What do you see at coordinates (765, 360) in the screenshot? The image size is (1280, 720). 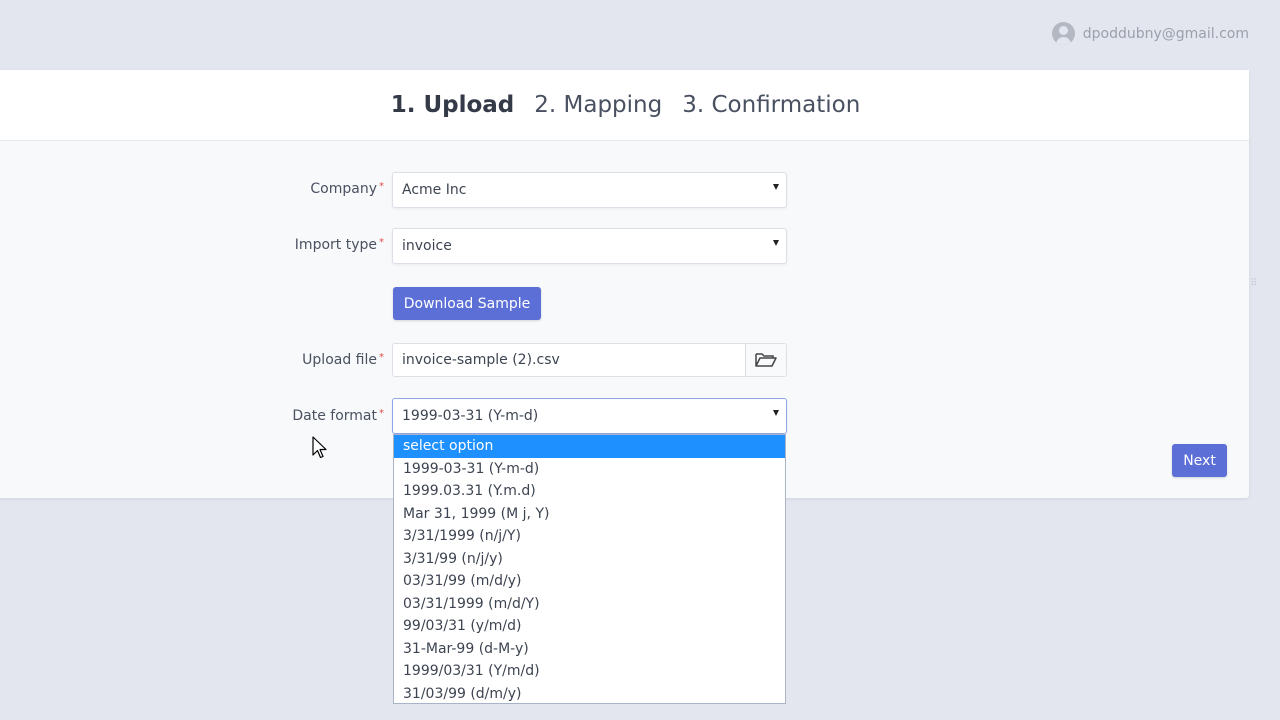 I see `folder-open-icon` at bounding box center [765, 360].